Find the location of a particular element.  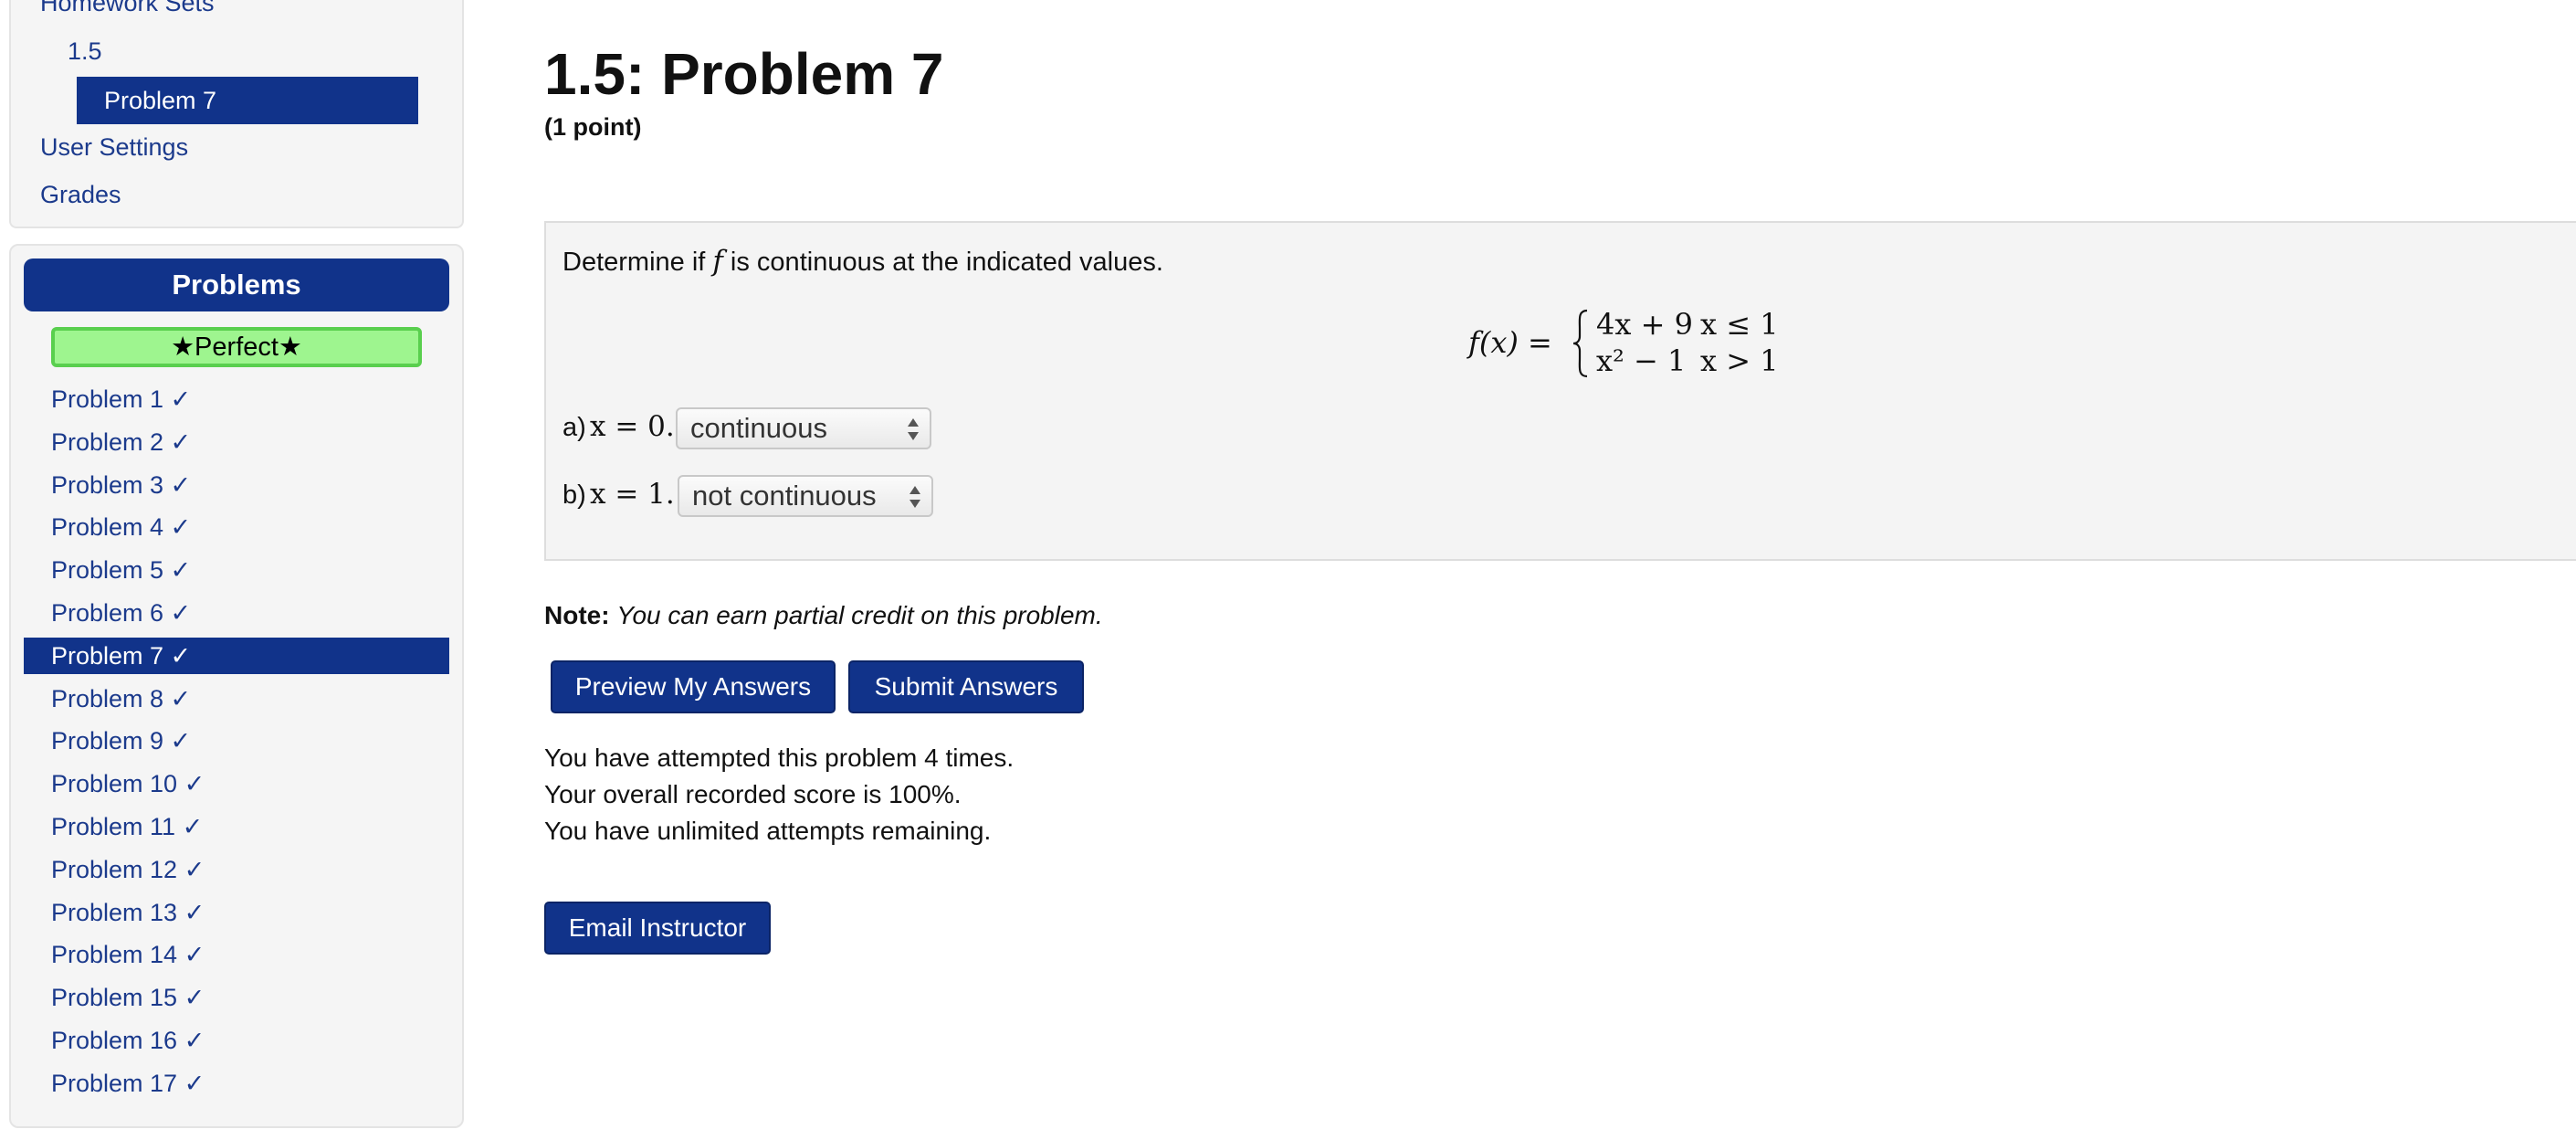

problem-list-item: Problem 9 ✓ is located at coordinates (236, 741).